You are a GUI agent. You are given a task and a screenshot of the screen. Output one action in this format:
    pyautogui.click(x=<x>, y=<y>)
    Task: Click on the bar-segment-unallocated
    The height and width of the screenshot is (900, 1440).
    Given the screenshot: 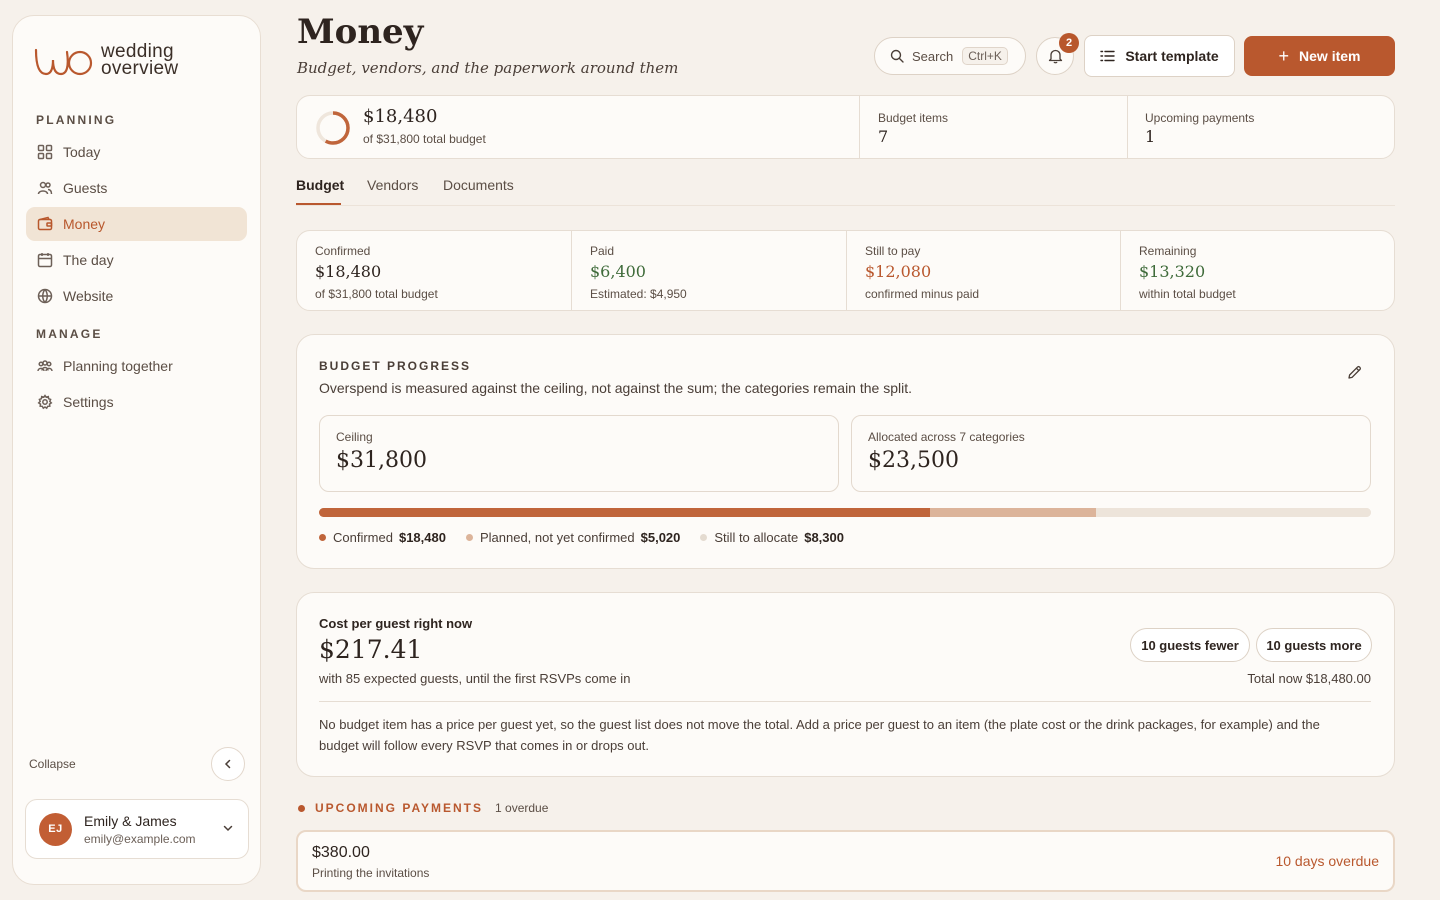 What is the action you would take?
    pyautogui.click(x=1233, y=512)
    